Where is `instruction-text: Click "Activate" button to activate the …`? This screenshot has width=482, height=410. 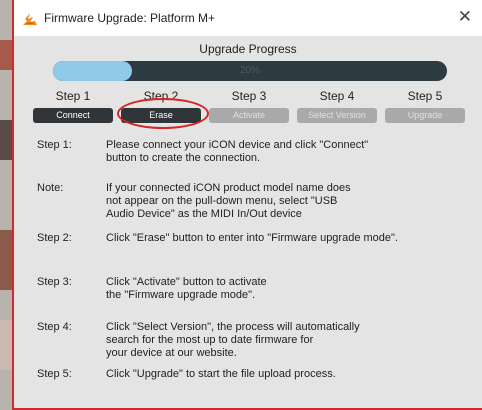
instruction-text: Click "Activate" button to activate the … is located at coordinates (186, 288).